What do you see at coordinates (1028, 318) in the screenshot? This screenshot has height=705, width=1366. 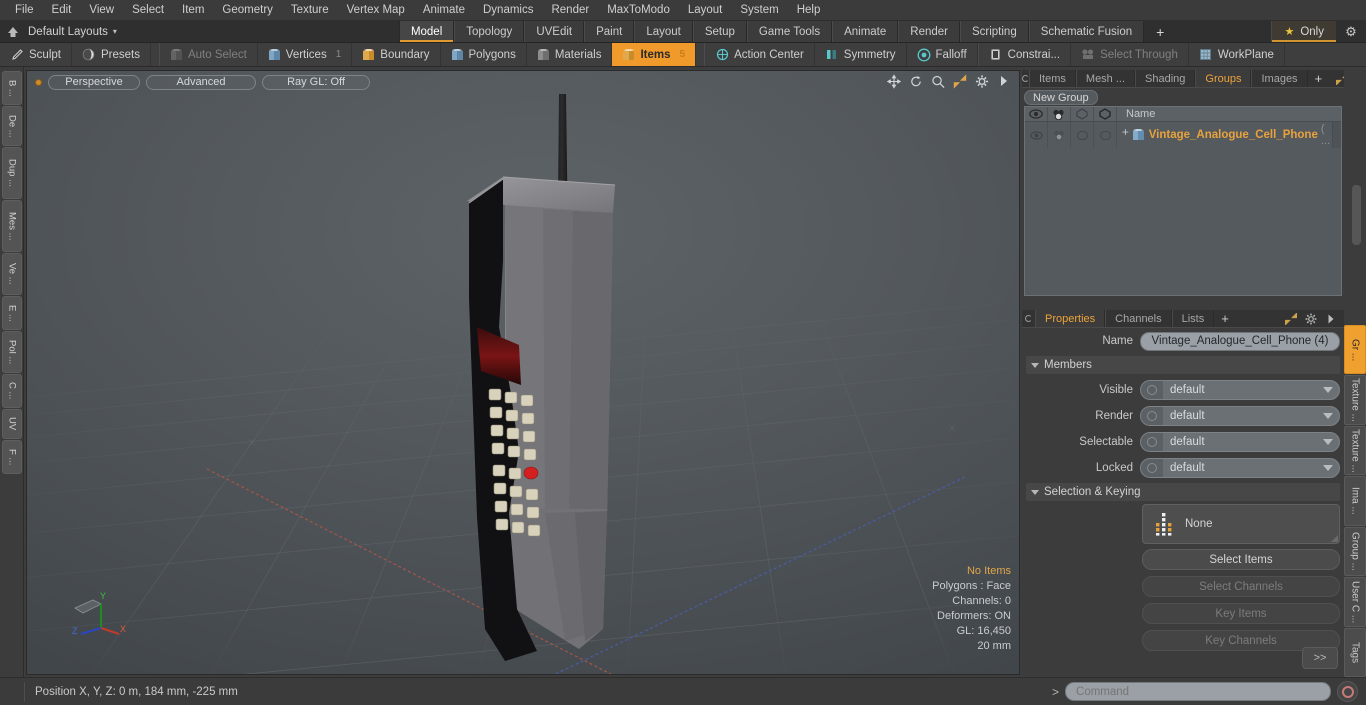 I see `properties-menu-icon` at bounding box center [1028, 318].